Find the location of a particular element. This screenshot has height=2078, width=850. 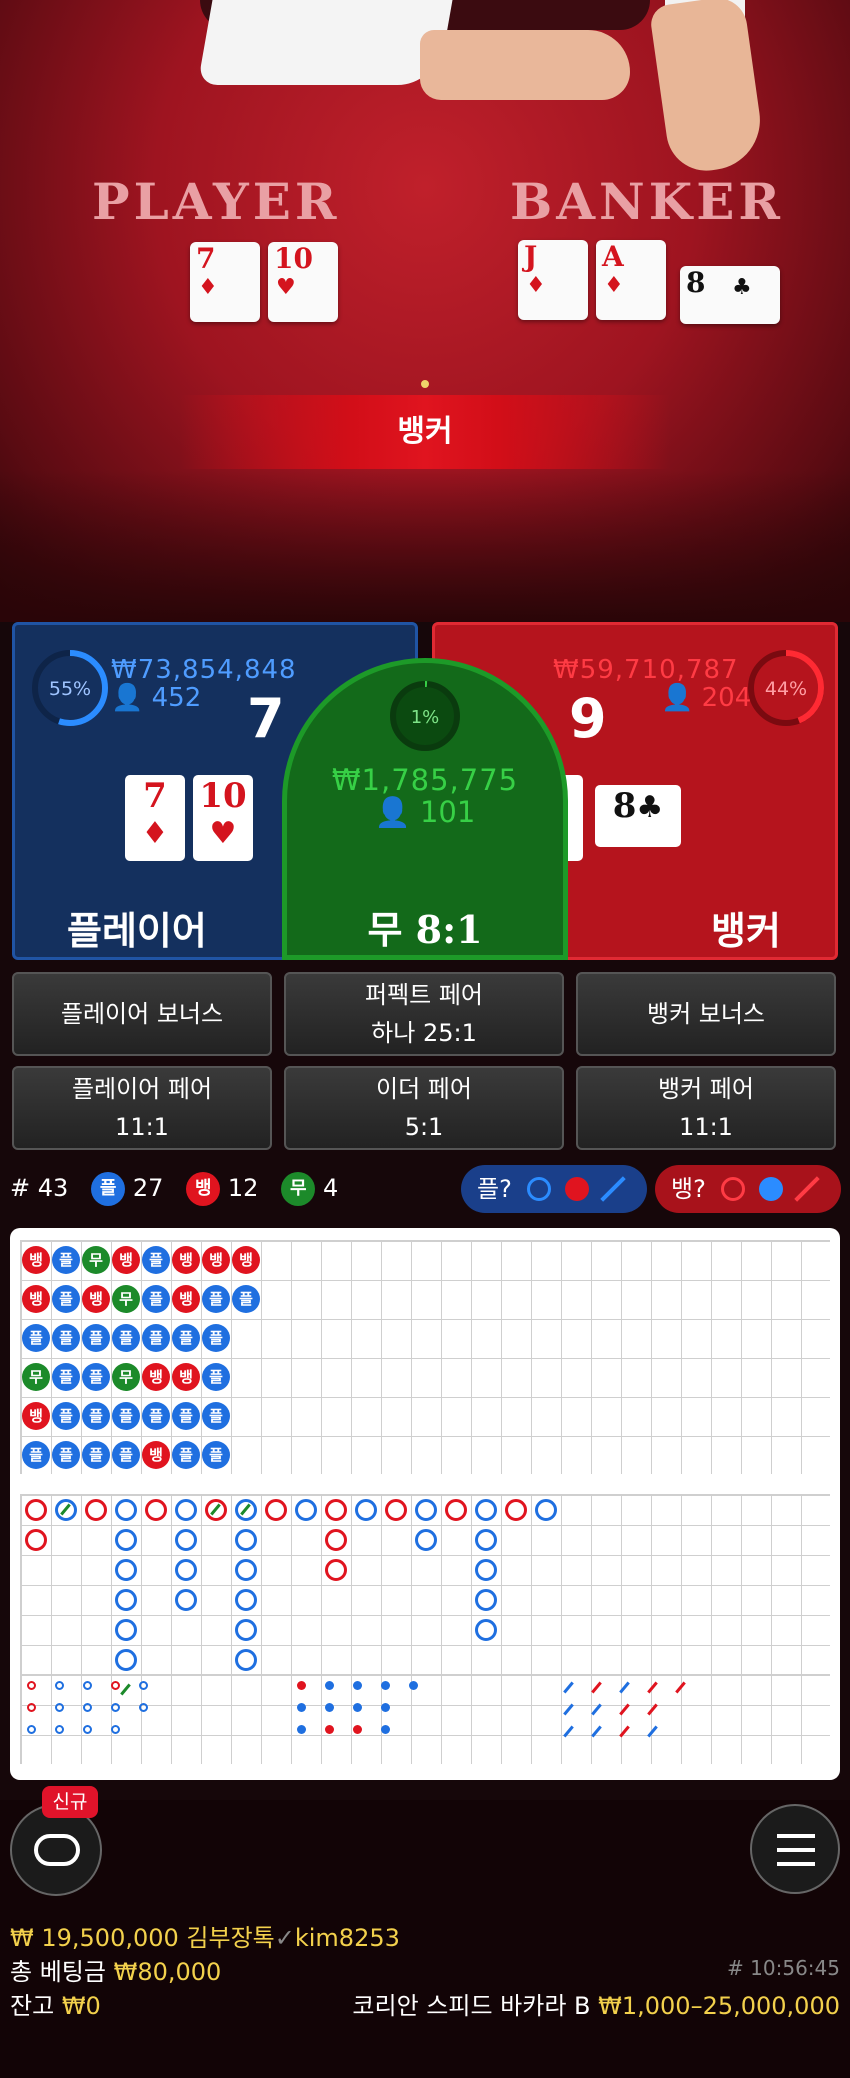

tie-bet-spot: 1% ₩1,785,775 👤 101 무 8:1 is located at coordinates (425, 809).